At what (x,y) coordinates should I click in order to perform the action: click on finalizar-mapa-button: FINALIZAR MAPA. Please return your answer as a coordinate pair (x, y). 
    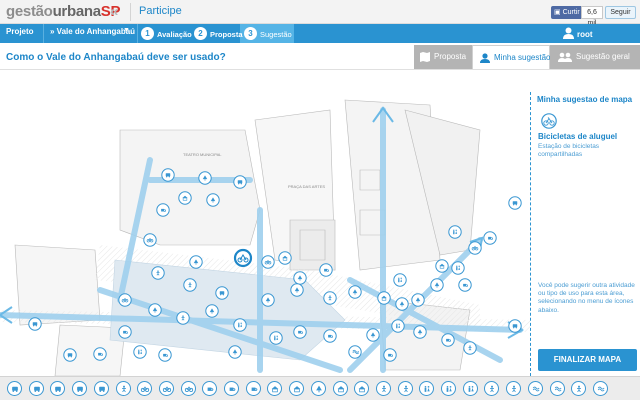
    Looking at the image, I should click on (587, 360).